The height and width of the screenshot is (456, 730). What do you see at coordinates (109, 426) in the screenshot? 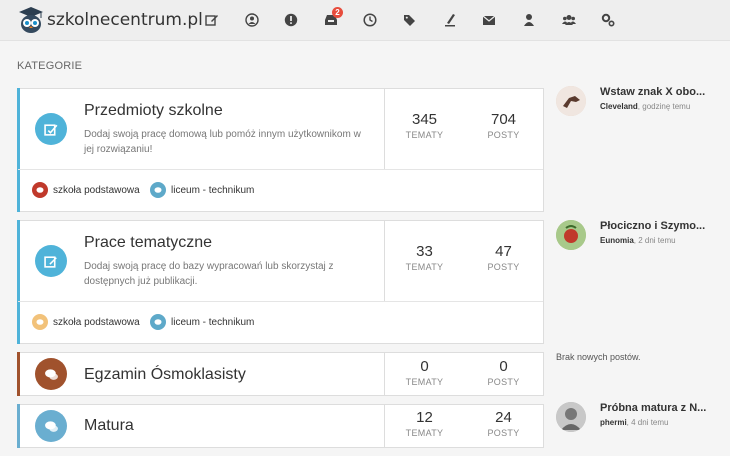
I see `category-title: Matura` at bounding box center [109, 426].